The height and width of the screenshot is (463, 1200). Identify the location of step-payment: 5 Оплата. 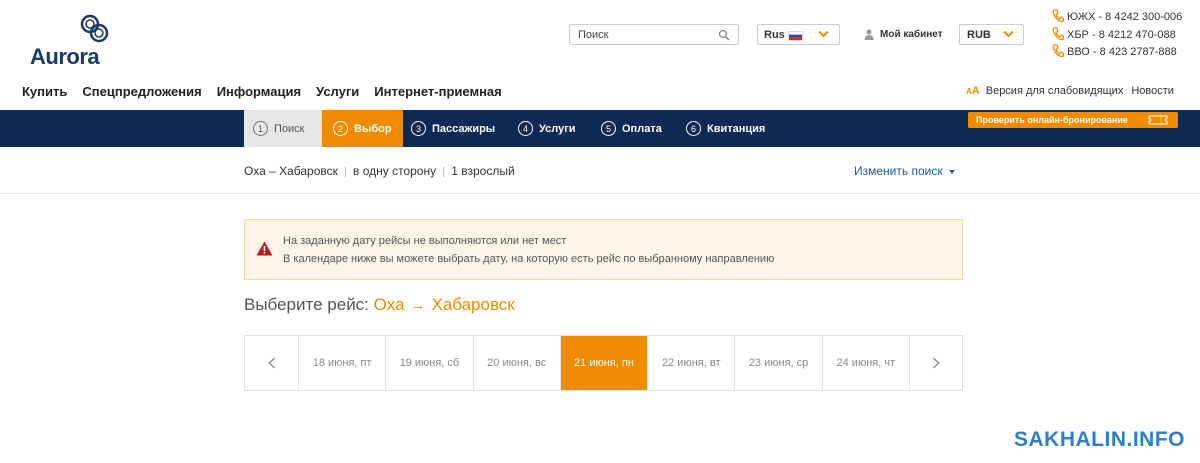
(631, 128).